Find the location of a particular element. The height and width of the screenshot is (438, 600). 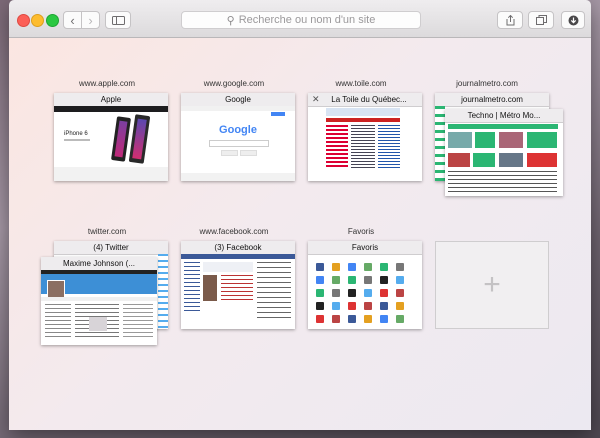

top-site-google: Google Google is located at coordinates (238, 137).